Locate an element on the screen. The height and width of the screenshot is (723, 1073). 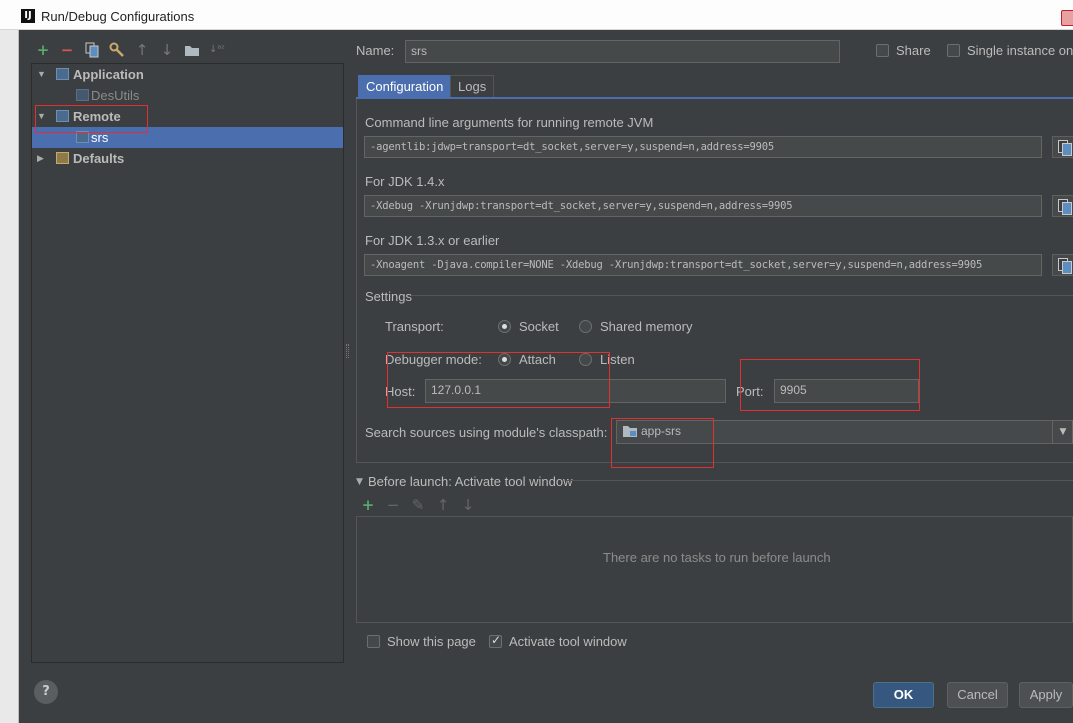
add-task-icon: + is located at coordinates (368, 505).